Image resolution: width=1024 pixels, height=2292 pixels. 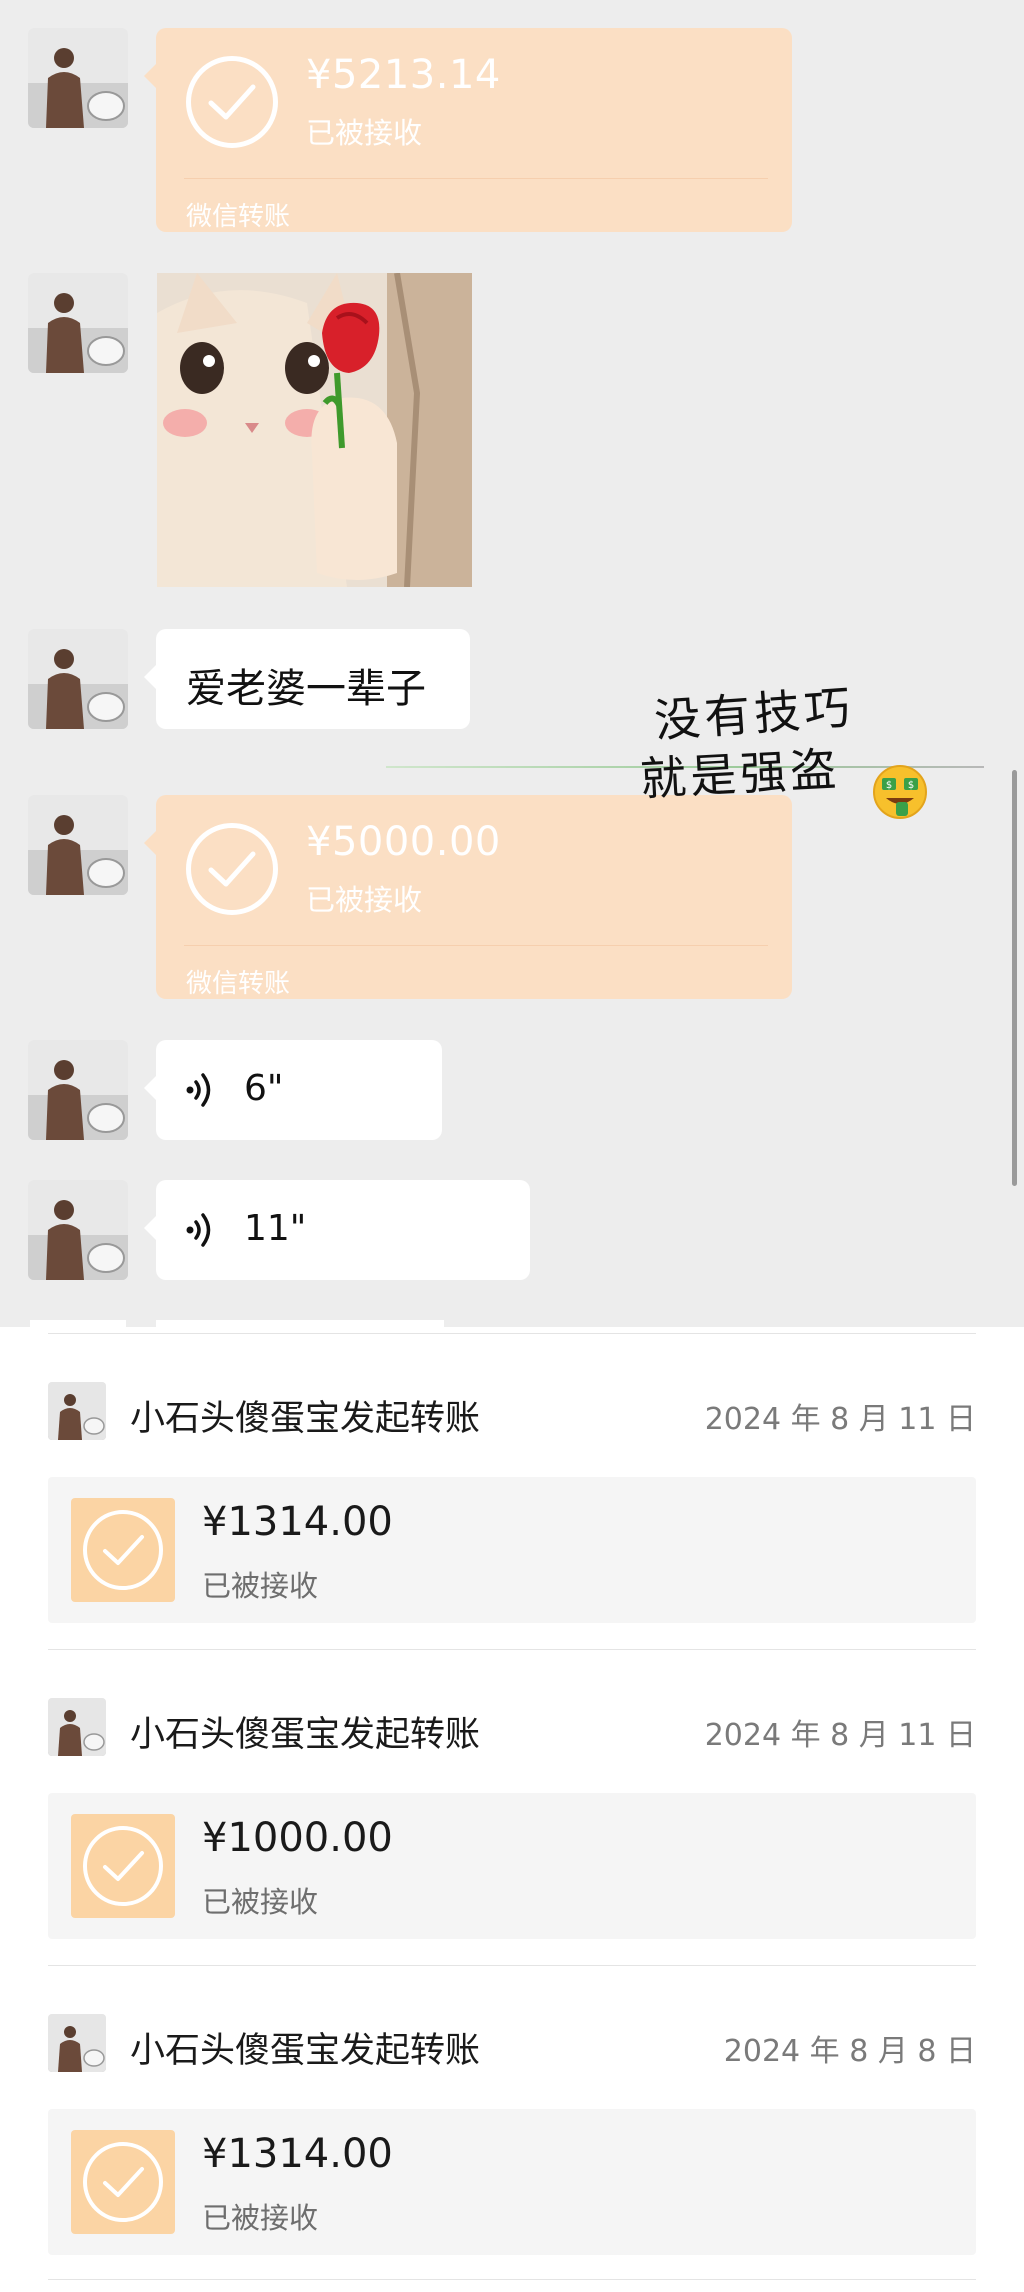 What do you see at coordinates (512, 2044) in the screenshot?
I see `record-header: 小石头傻蛋宝发起转账 2024 年 8 月 8 日` at bounding box center [512, 2044].